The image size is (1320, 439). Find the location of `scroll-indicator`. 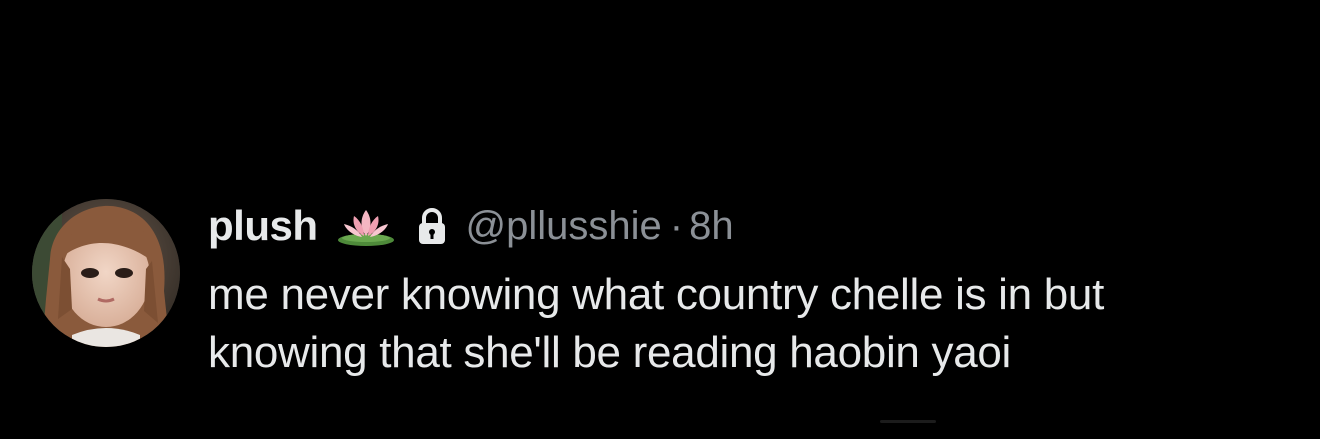

scroll-indicator is located at coordinates (908, 421).